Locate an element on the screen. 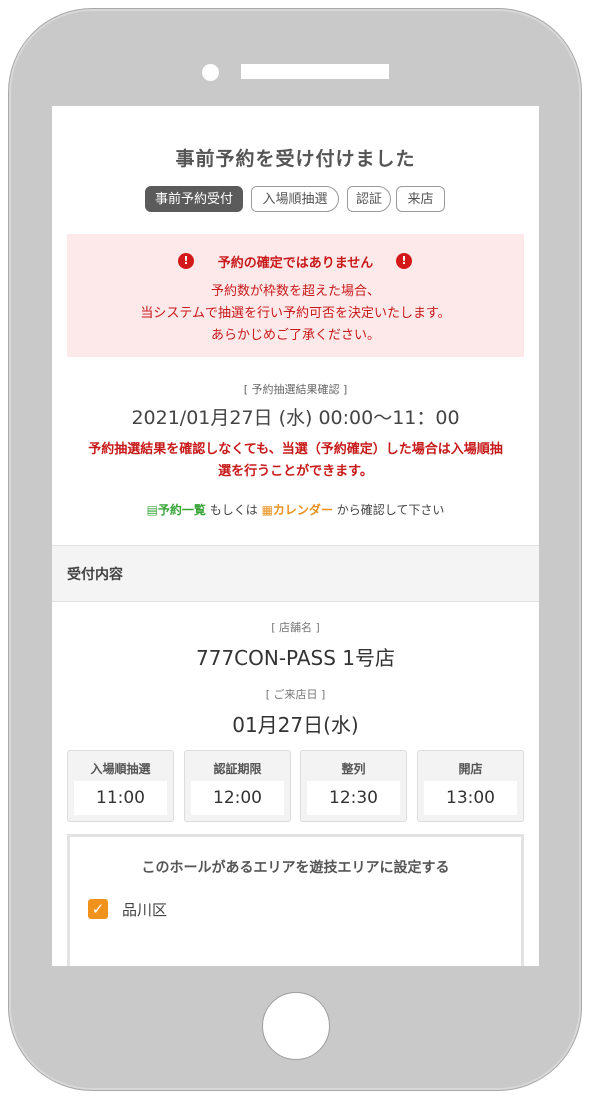  area-checkbox: ✓ is located at coordinates (98, 909).